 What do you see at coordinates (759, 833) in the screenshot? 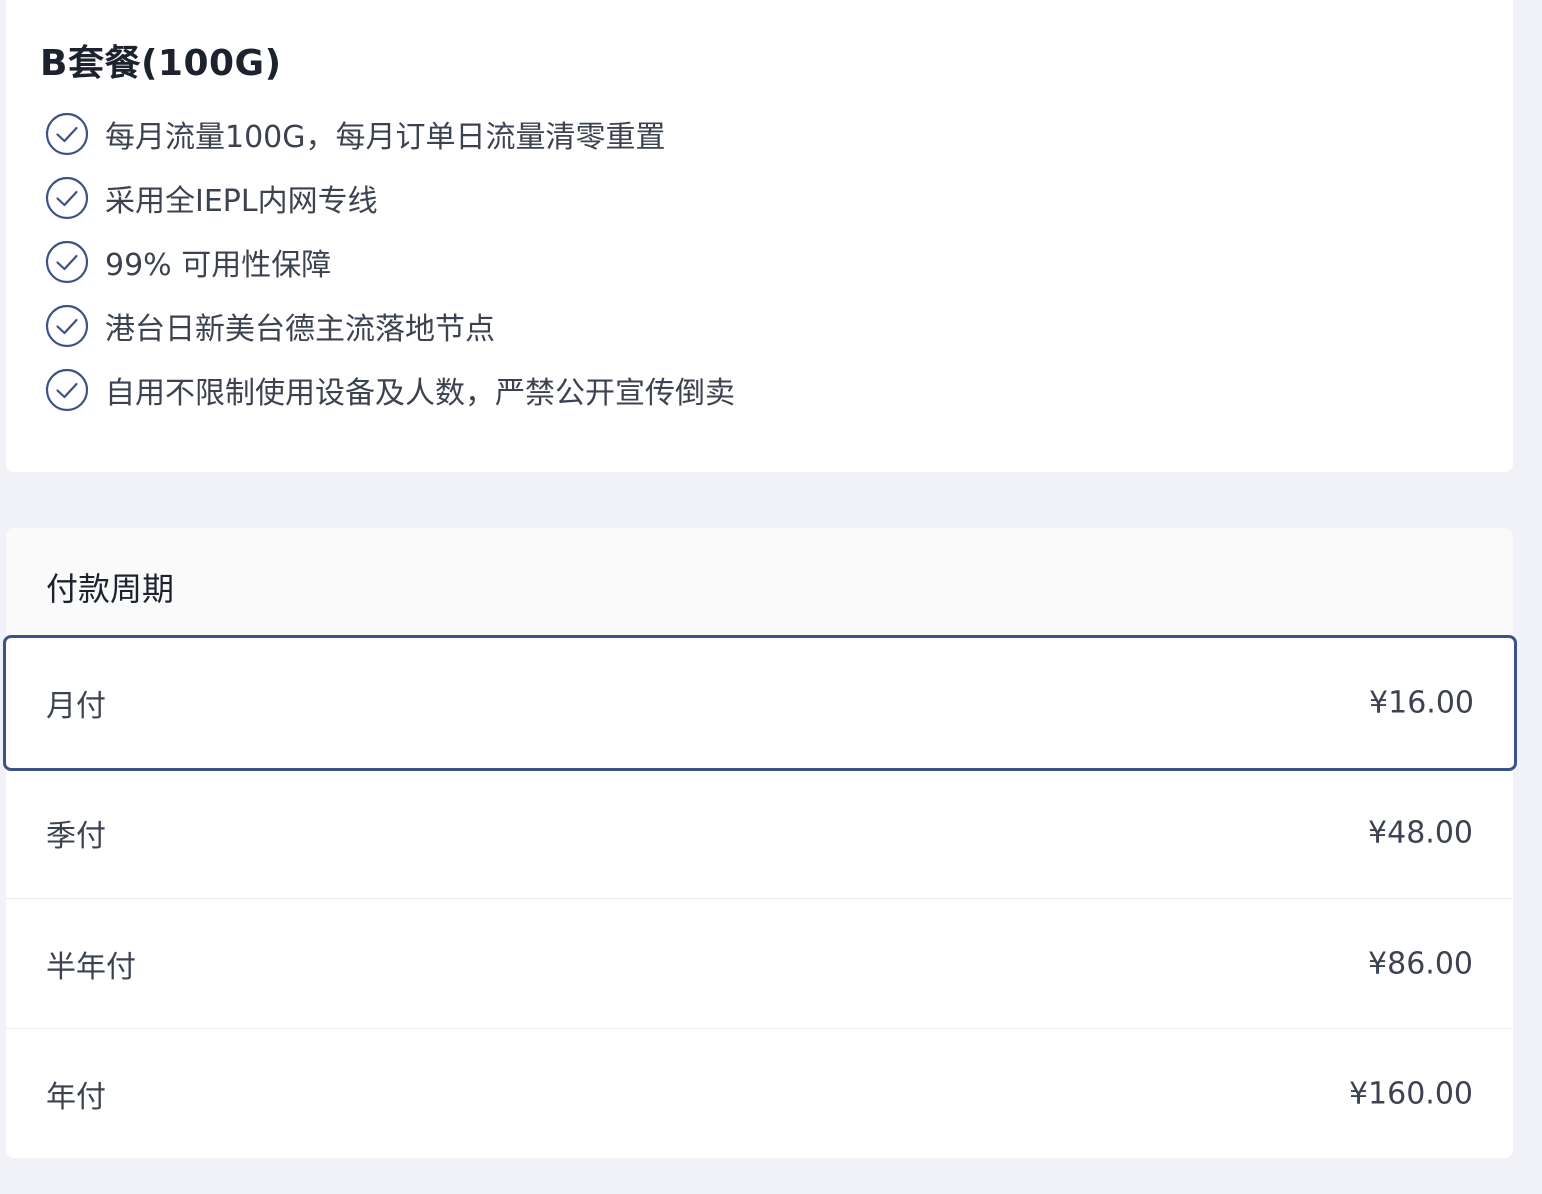
I see `billing-option-quarterly: 季付 ¥48.00` at bounding box center [759, 833].